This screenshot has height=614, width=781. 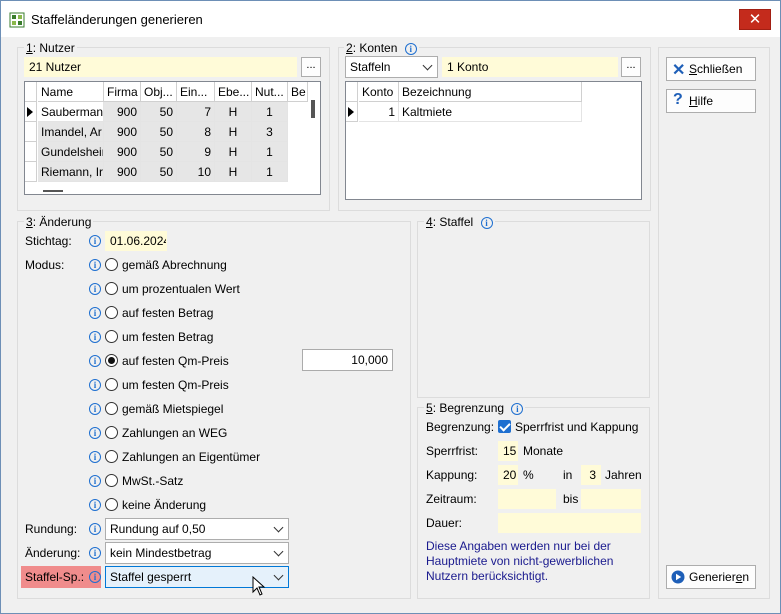 What do you see at coordinates (160, 67) in the screenshot?
I see `nutzer-summary-field: 21 Nutzer` at bounding box center [160, 67].